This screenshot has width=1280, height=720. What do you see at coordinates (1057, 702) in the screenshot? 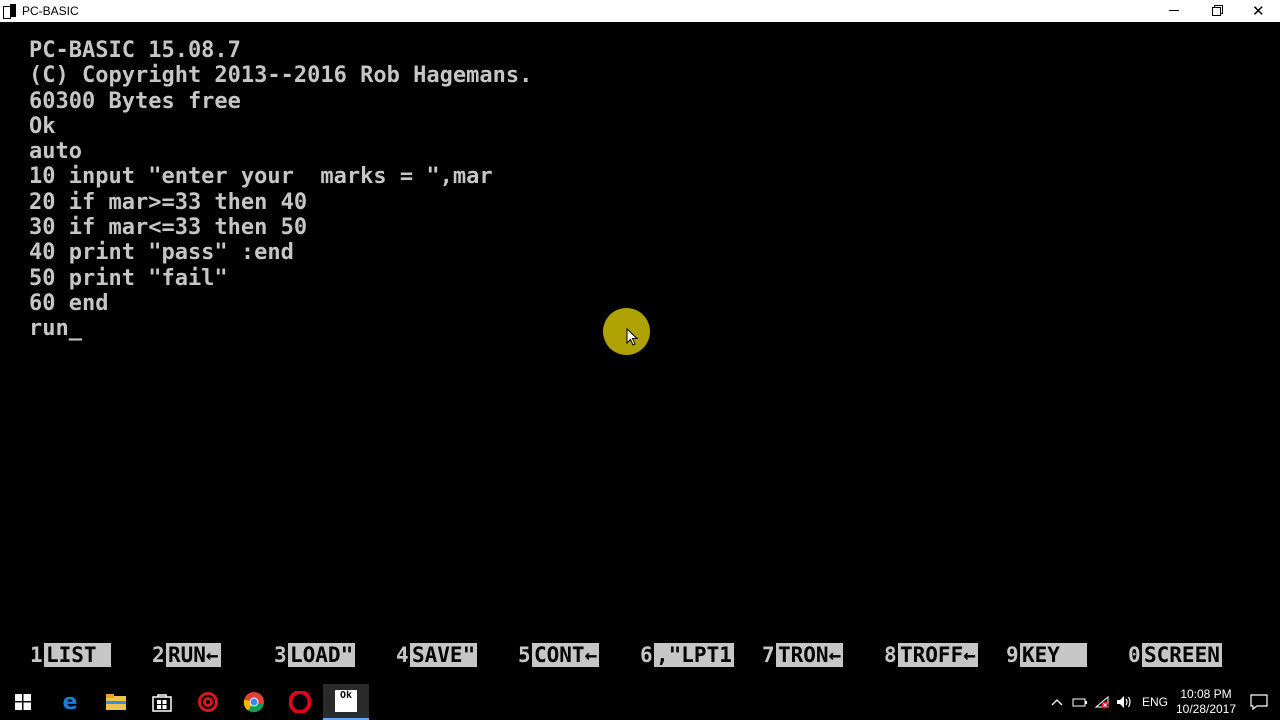
I see `chevron-up-icon` at bounding box center [1057, 702].